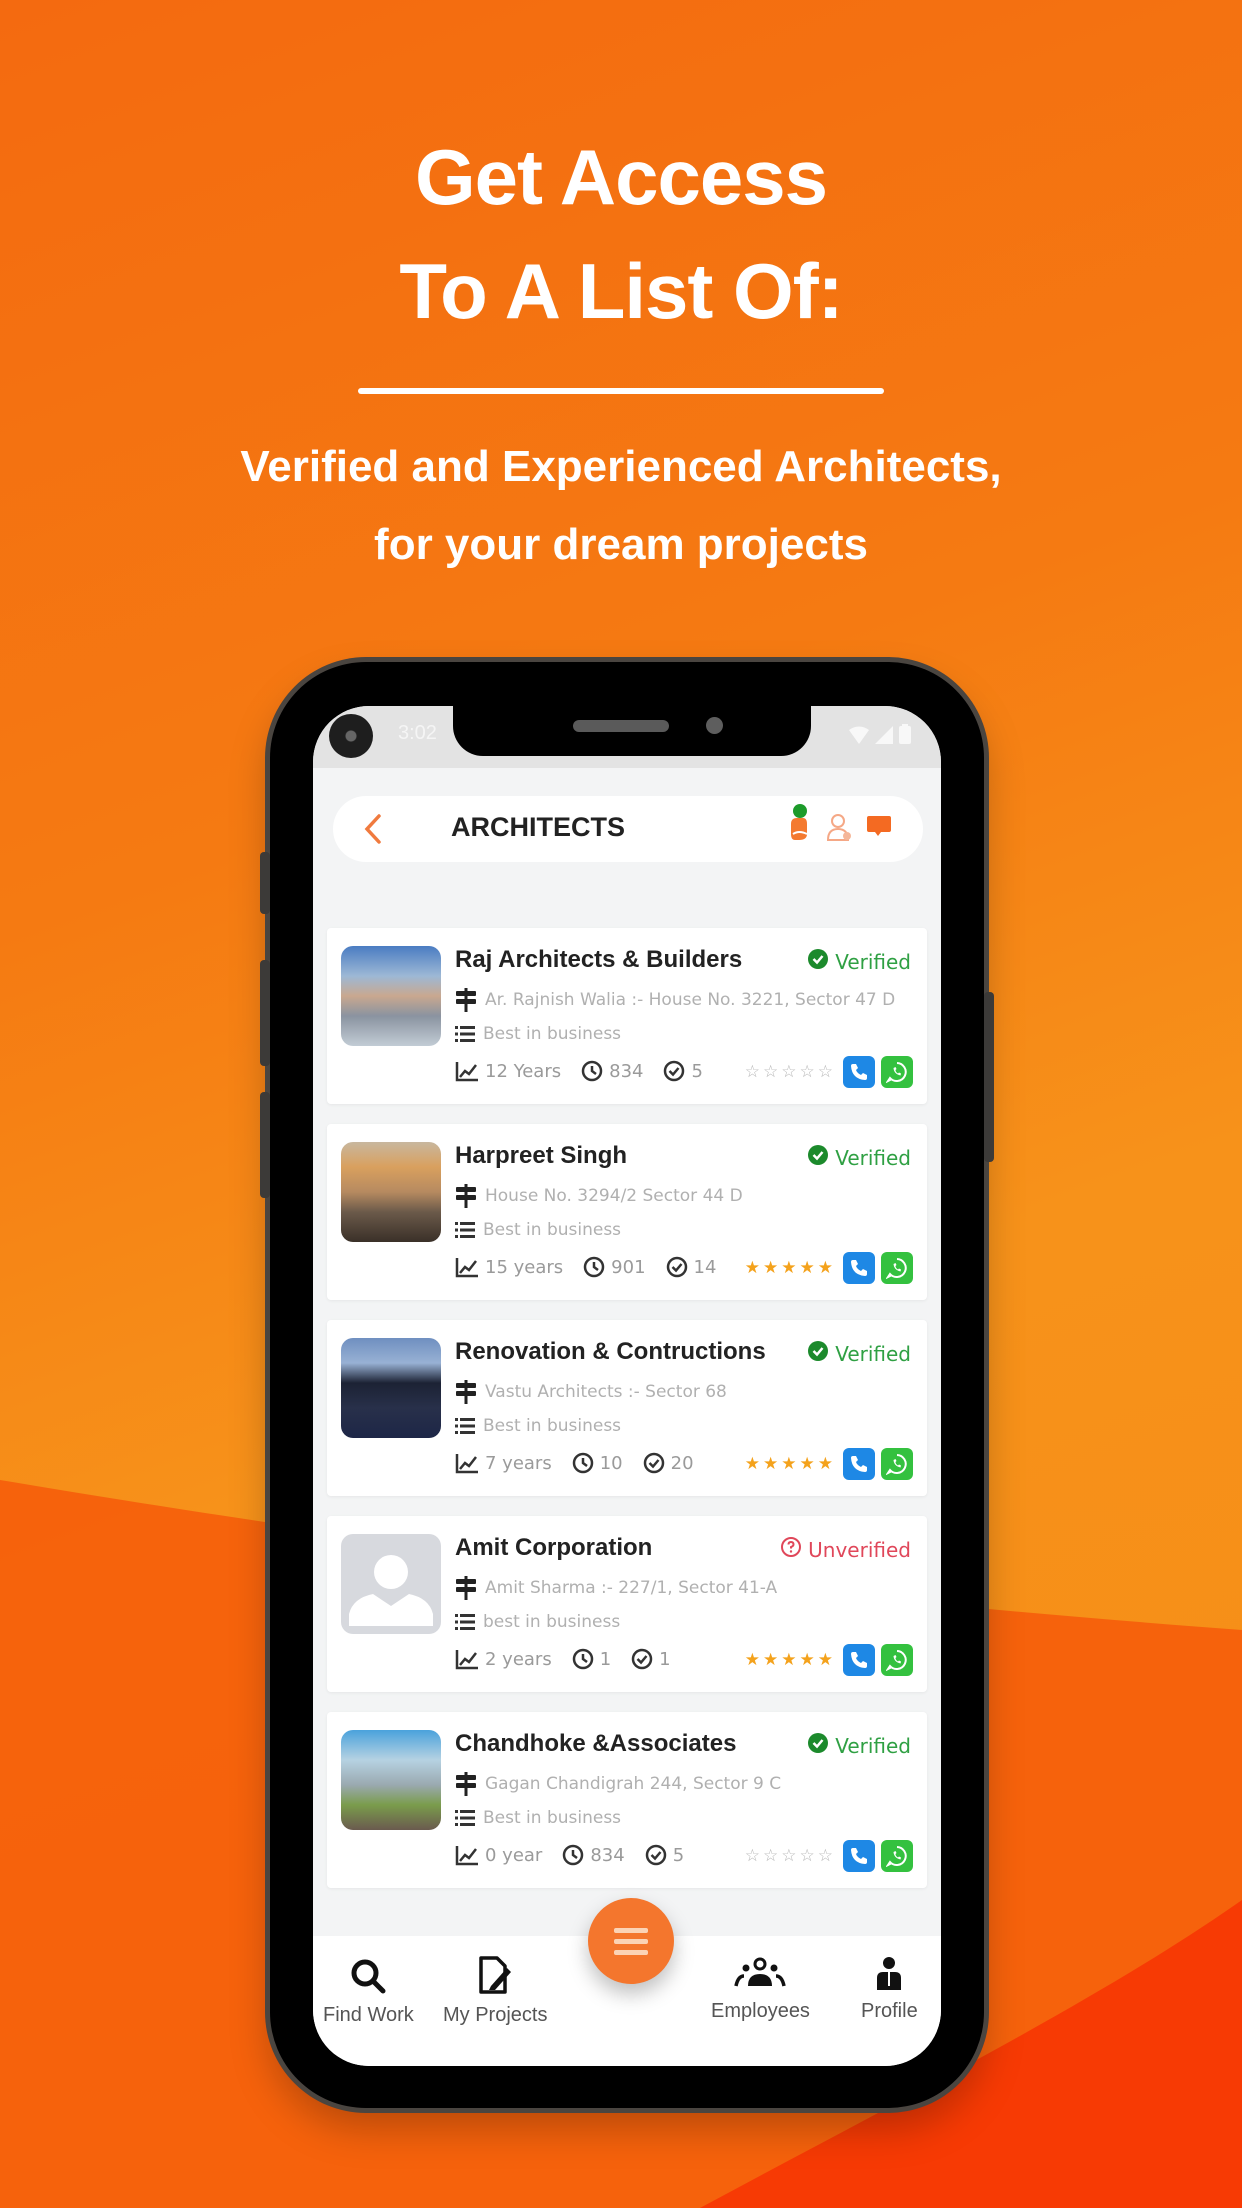 The height and width of the screenshot is (2208, 1242). Describe the element at coordinates (610, 1351) in the screenshot. I see `architect-name: Renovation & Contructions` at that location.